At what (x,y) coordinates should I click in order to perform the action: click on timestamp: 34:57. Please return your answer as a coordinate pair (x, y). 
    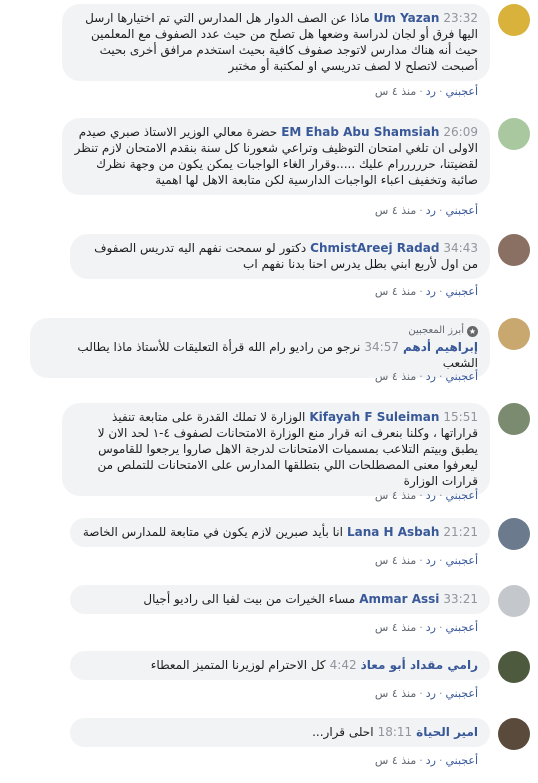
    Looking at the image, I should click on (381, 347).